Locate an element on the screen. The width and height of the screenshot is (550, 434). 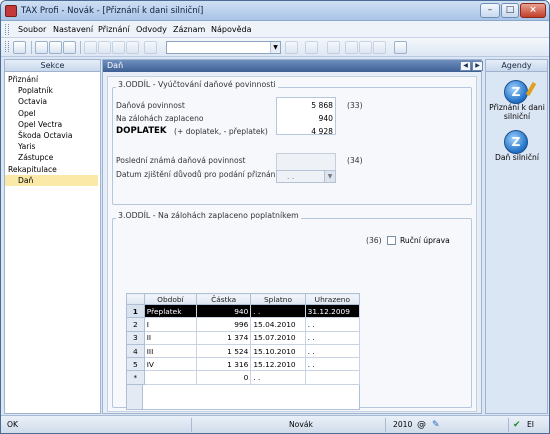
row-number: * is located at coordinates (135, 377).